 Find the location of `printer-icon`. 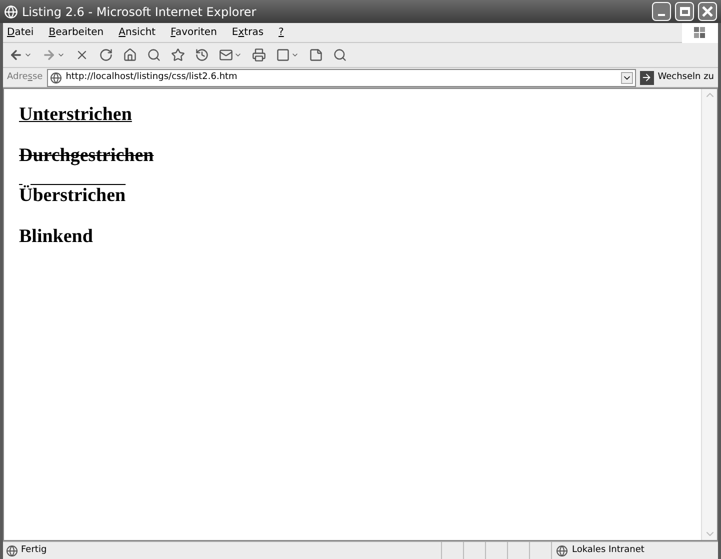

printer-icon is located at coordinates (259, 55).